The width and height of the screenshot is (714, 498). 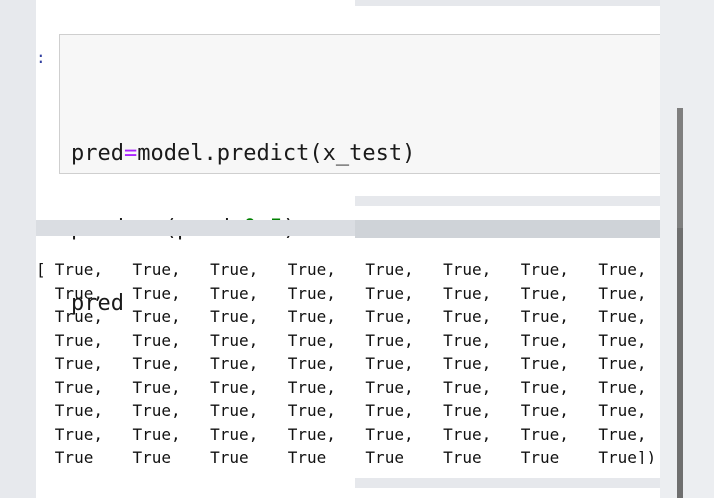 I want to click on right-panel, so click(x=687, y=249).